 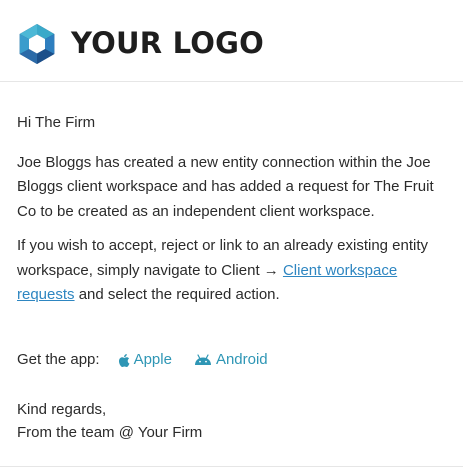 What do you see at coordinates (62, 409) in the screenshot?
I see `signoff-line: Kind regards,` at bounding box center [62, 409].